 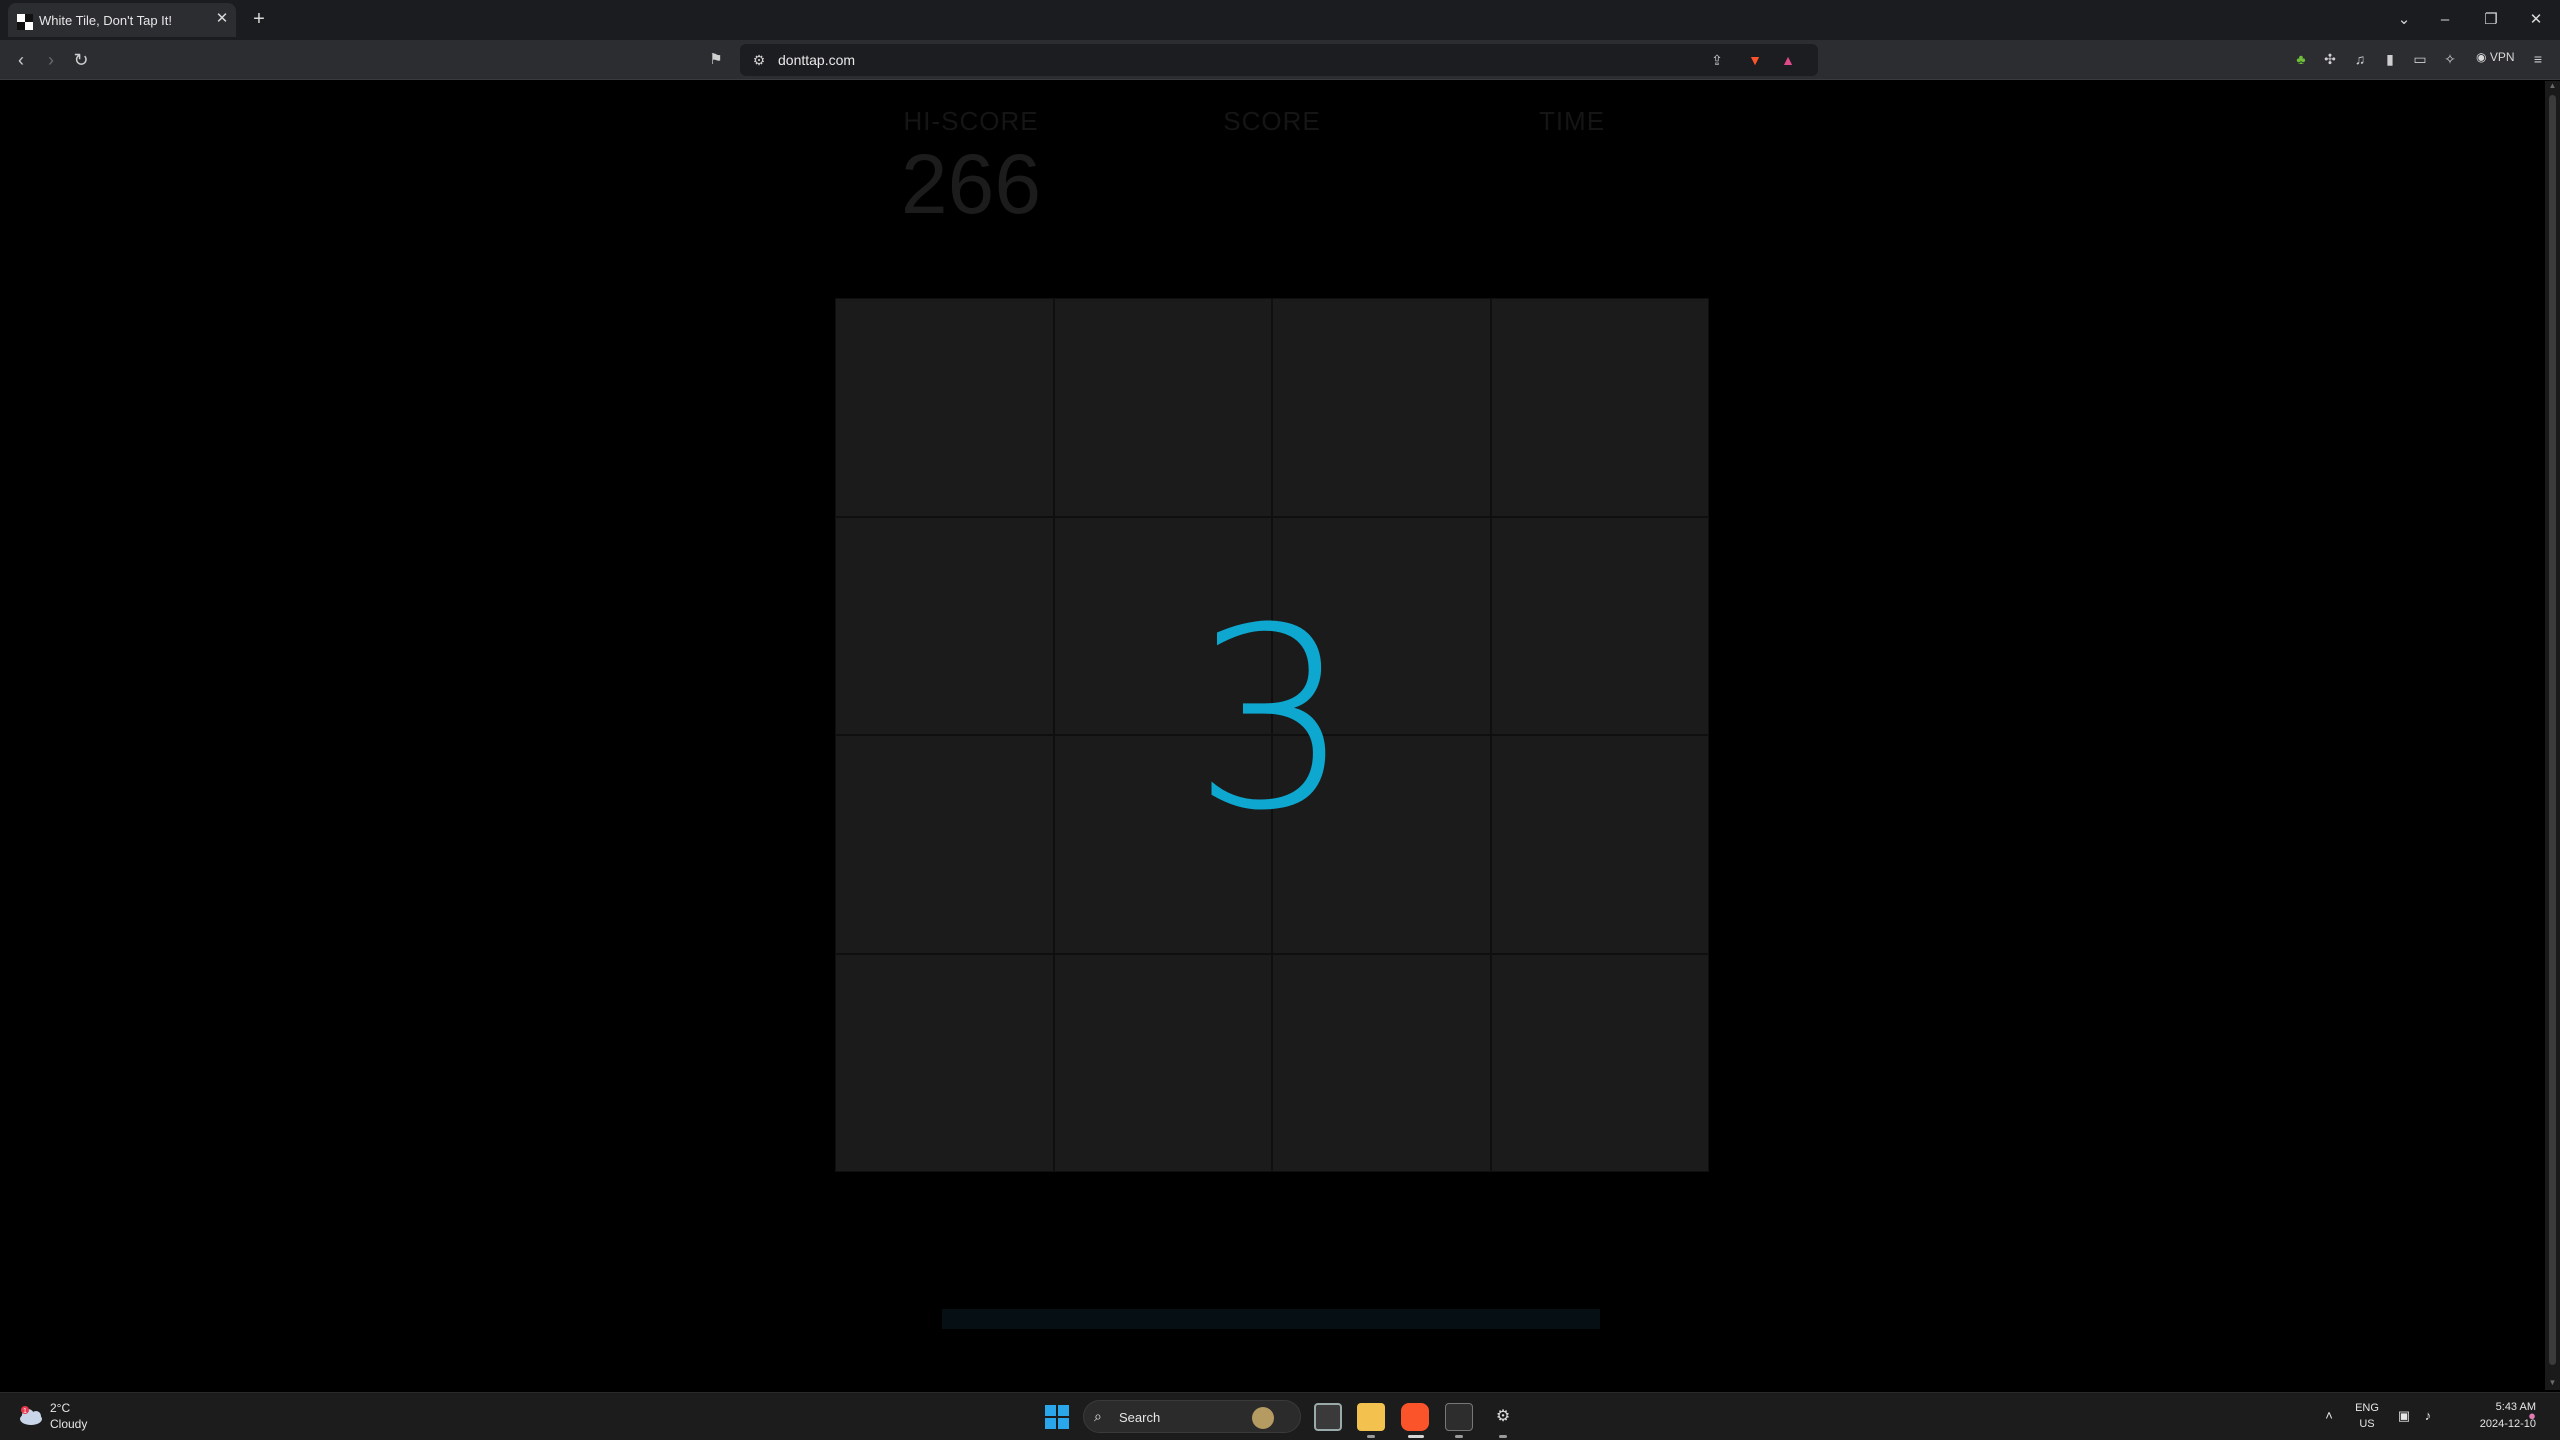 What do you see at coordinates (971, 121) in the screenshot?
I see `hiscore-label: HI-SCORE` at bounding box center [971, 121].